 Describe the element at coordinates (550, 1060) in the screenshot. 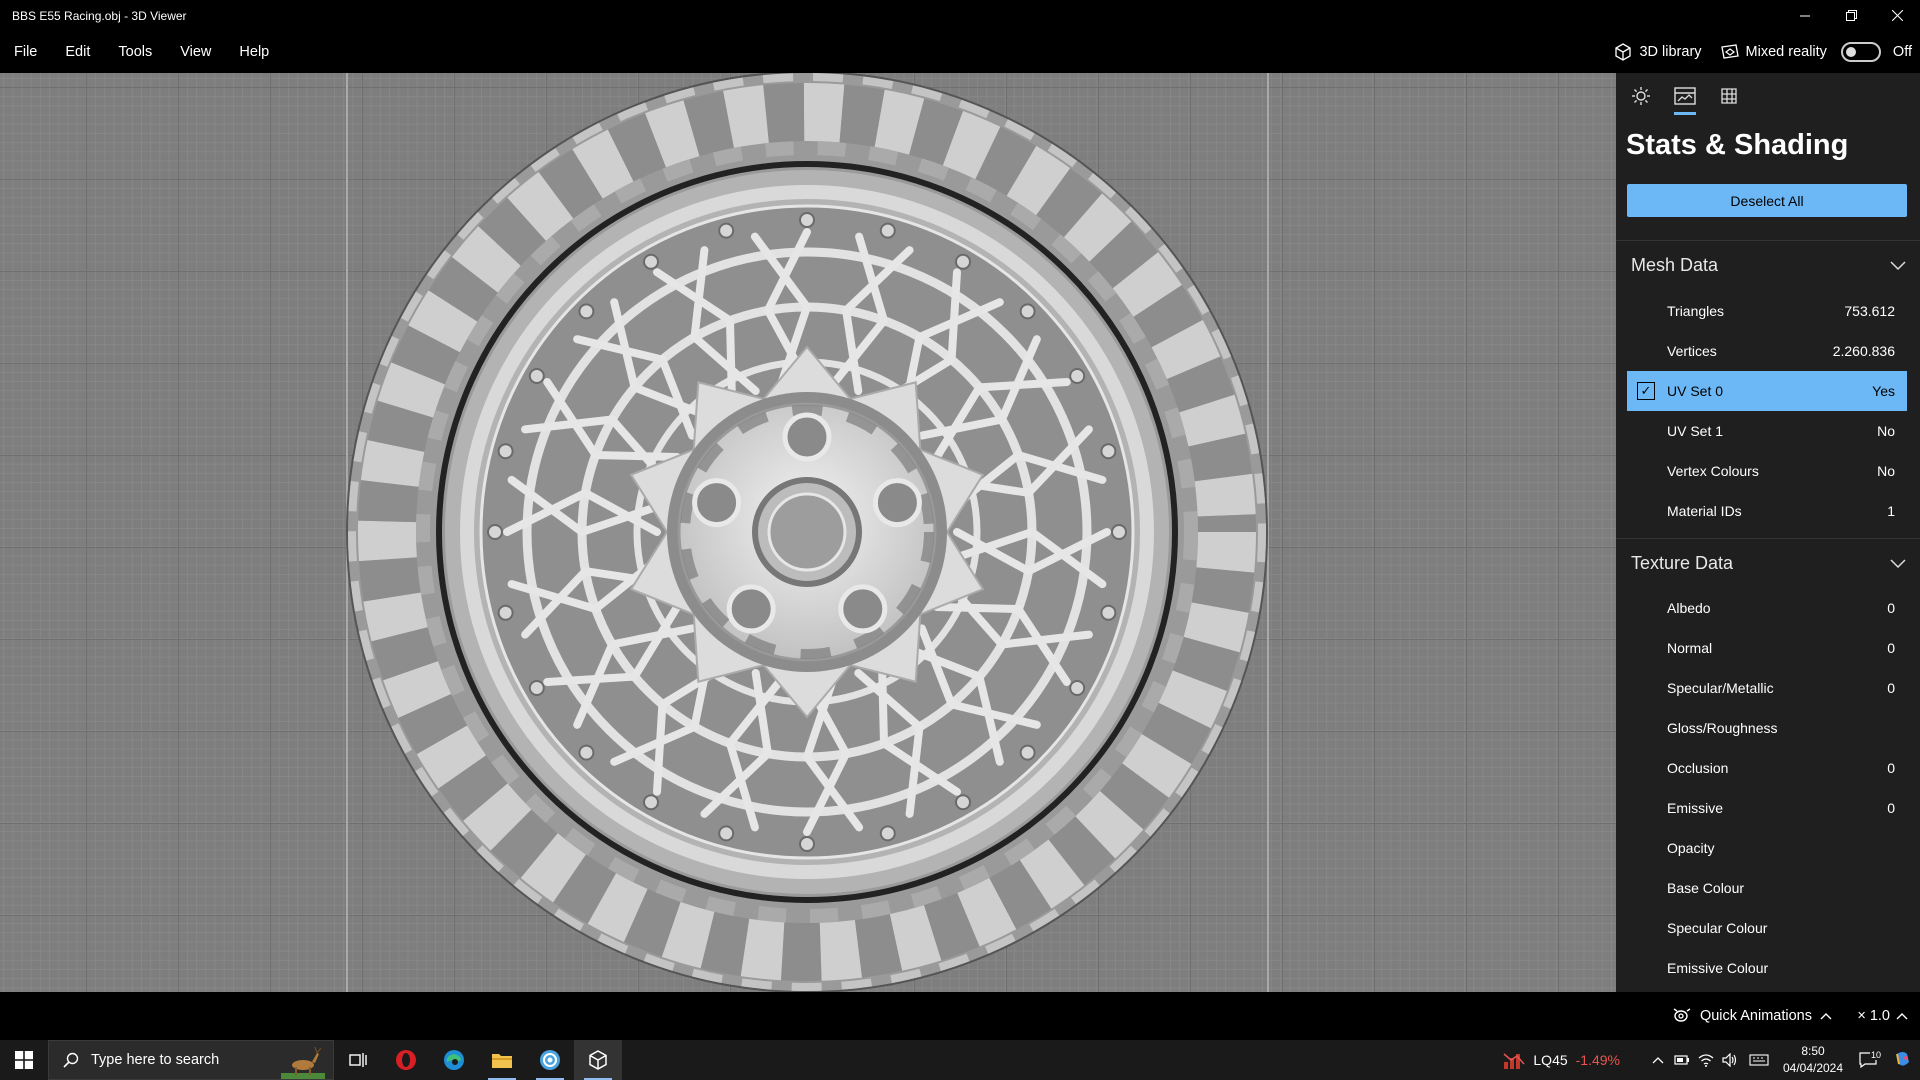

I see `browser-app` at that location.